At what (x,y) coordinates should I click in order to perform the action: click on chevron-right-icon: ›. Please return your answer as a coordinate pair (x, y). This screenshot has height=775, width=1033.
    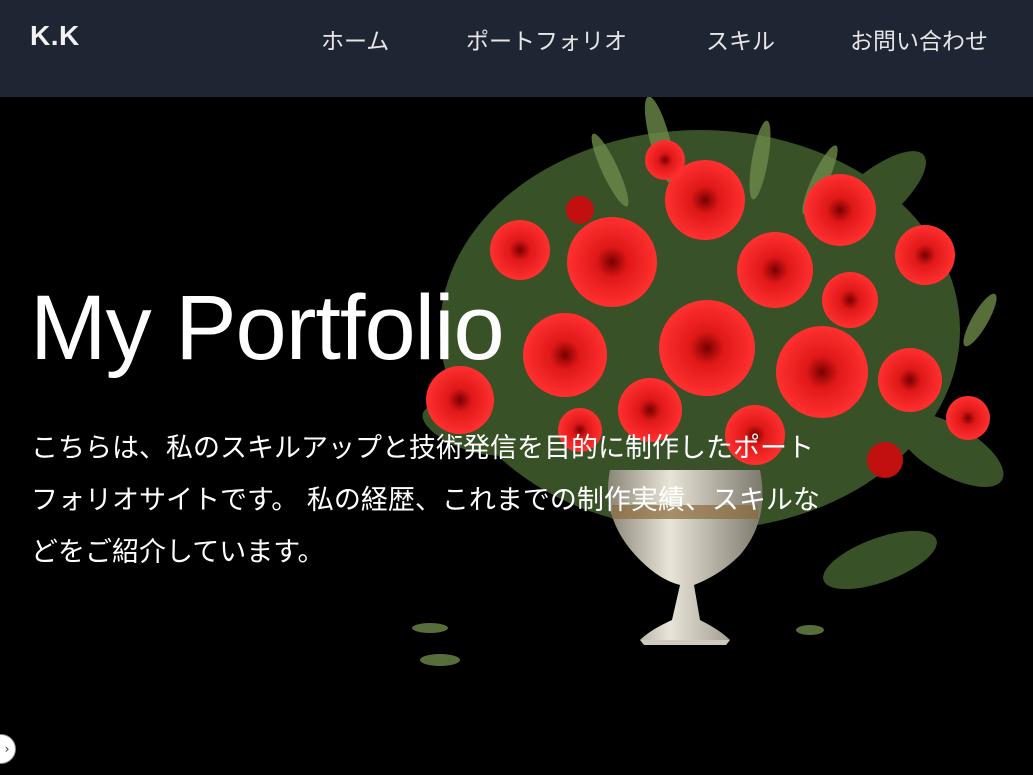
    Looking at the image, I should click on (7, 749).